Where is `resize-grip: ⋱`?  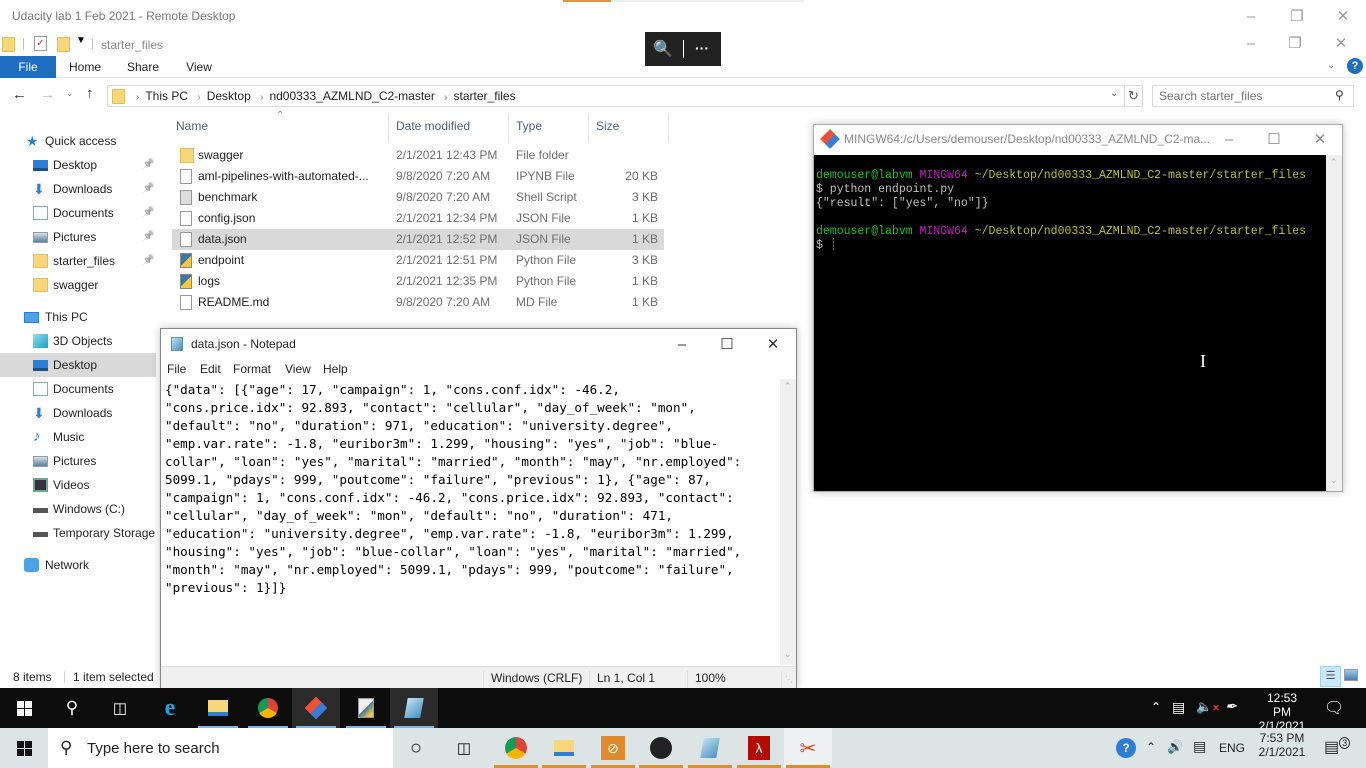
resize-grip: ⋱ is located at coordinates (789, 679).